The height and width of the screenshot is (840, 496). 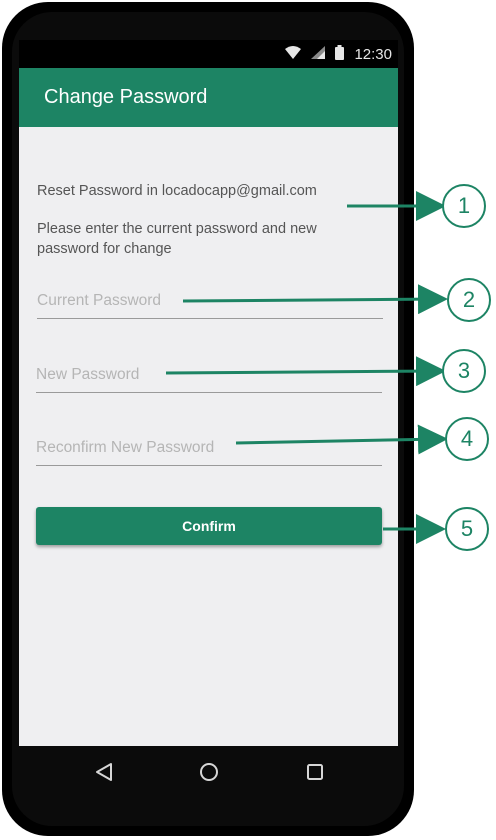 What do you see at coordinates (464, 371) in the screenshot?
I see `callout-3: 3` at bounding box center [464, 371].